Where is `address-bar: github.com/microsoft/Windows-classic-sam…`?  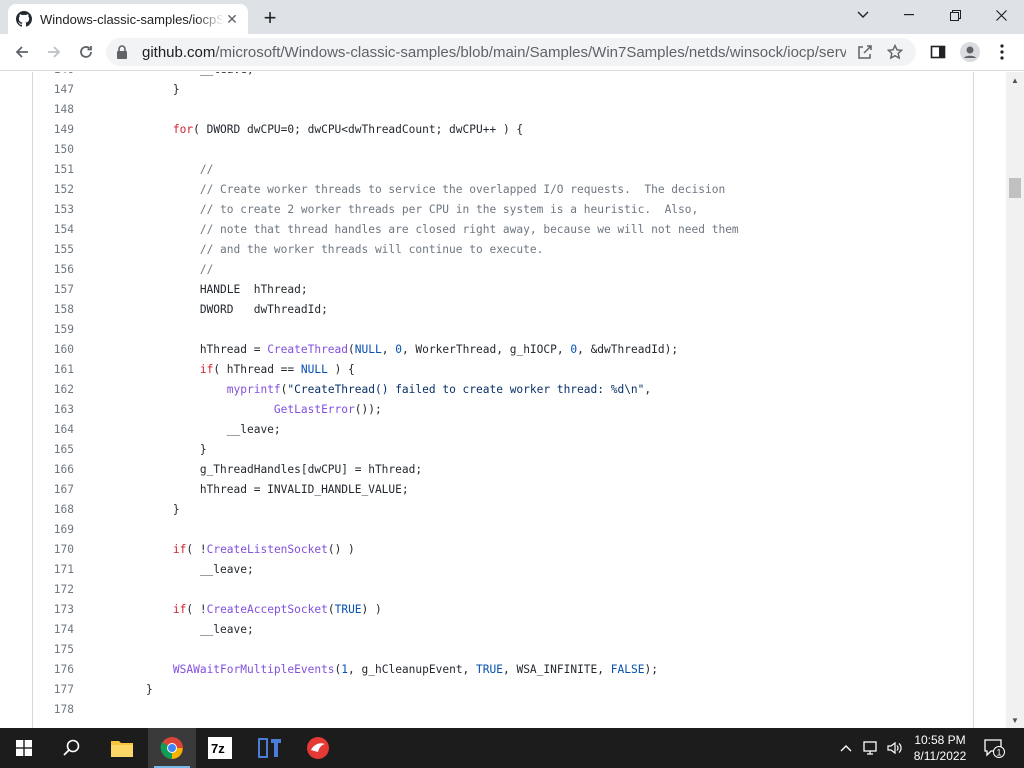 address-bar: github.com/microsoft/Windows-classic-sam… is located at coordinates (511, 52).